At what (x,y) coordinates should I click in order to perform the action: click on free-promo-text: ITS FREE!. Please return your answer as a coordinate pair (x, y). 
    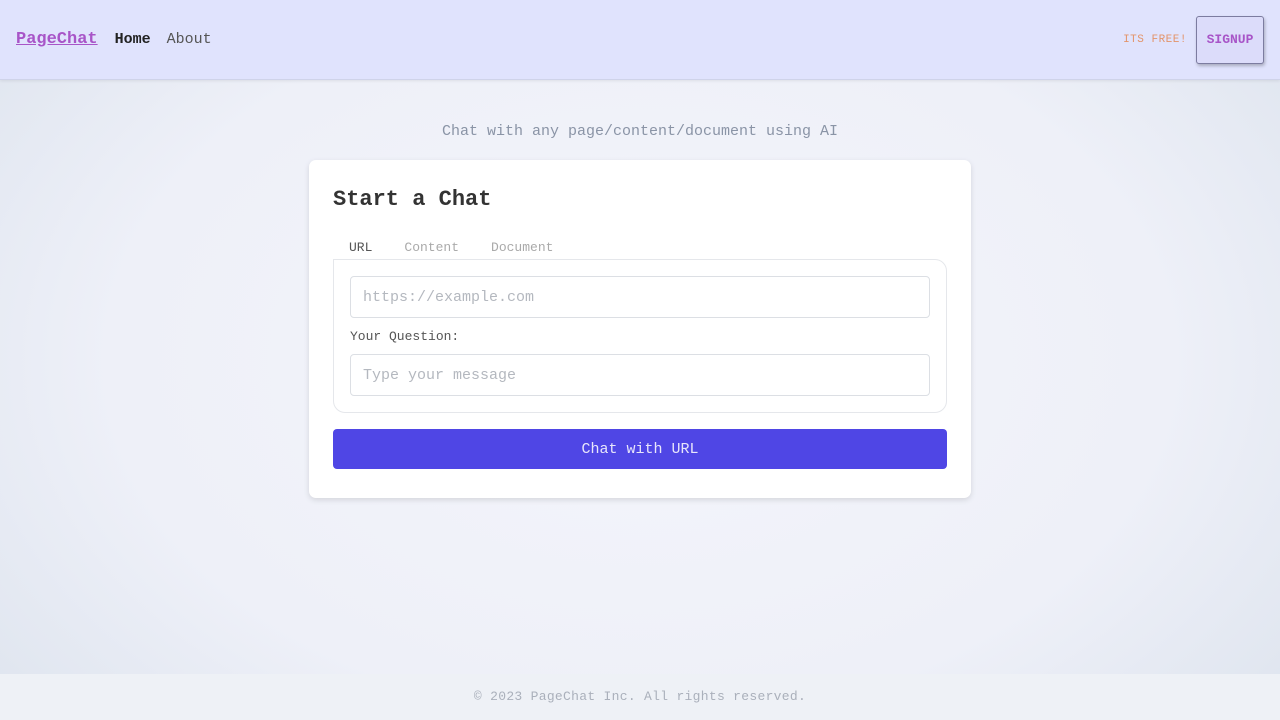
    Looking at the image, I should click on (1155, 39).